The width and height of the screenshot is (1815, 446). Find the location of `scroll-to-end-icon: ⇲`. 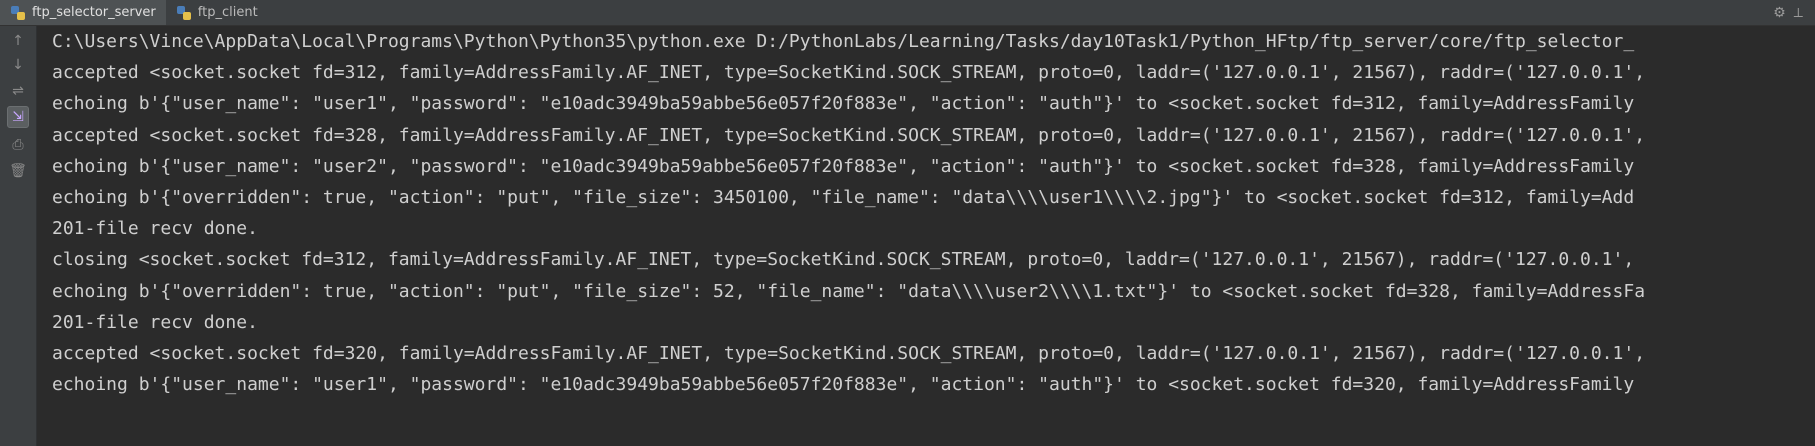

scroll-to-end-icon: ⇲ is located at coordinates (18, 117).